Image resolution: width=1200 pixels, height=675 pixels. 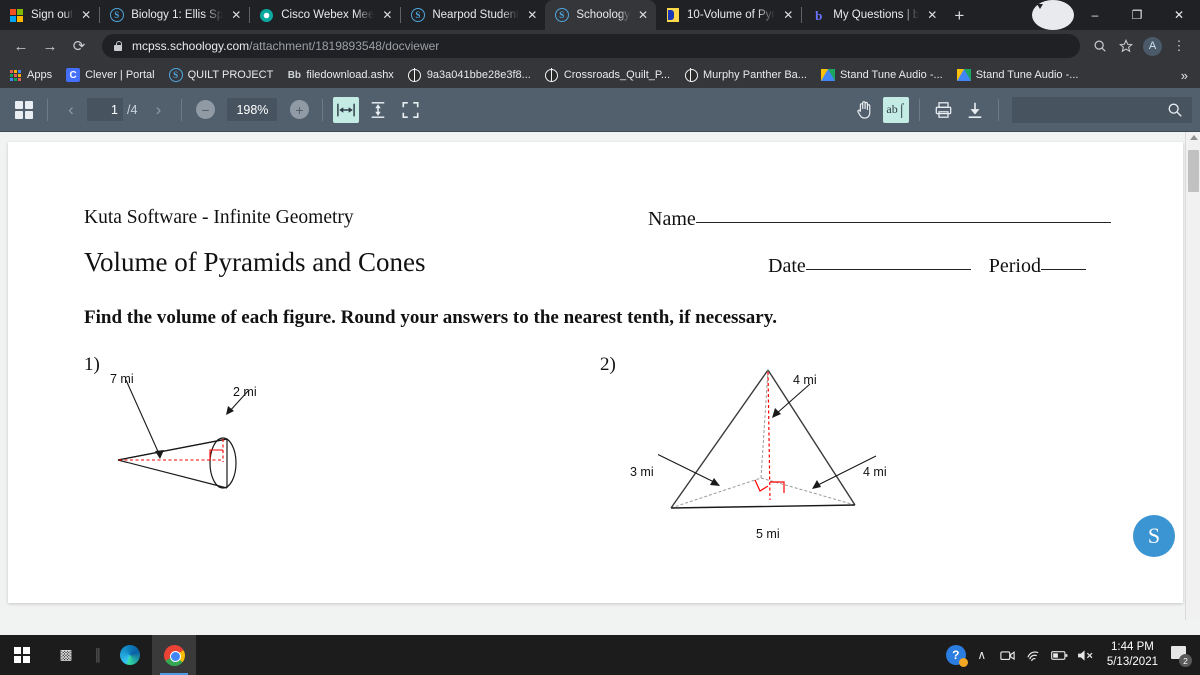 I want to click on system-tray: ? ∧ 1:44 PM 5/13/2021 2, so click(x=1071, y=655).